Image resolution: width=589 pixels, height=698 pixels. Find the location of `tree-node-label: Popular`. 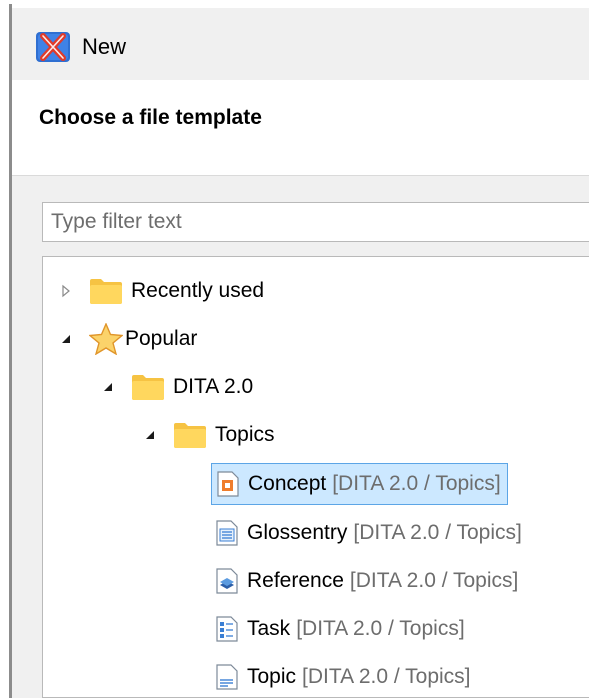

tree-node-label: Popular is located at coordinates (161, 338).